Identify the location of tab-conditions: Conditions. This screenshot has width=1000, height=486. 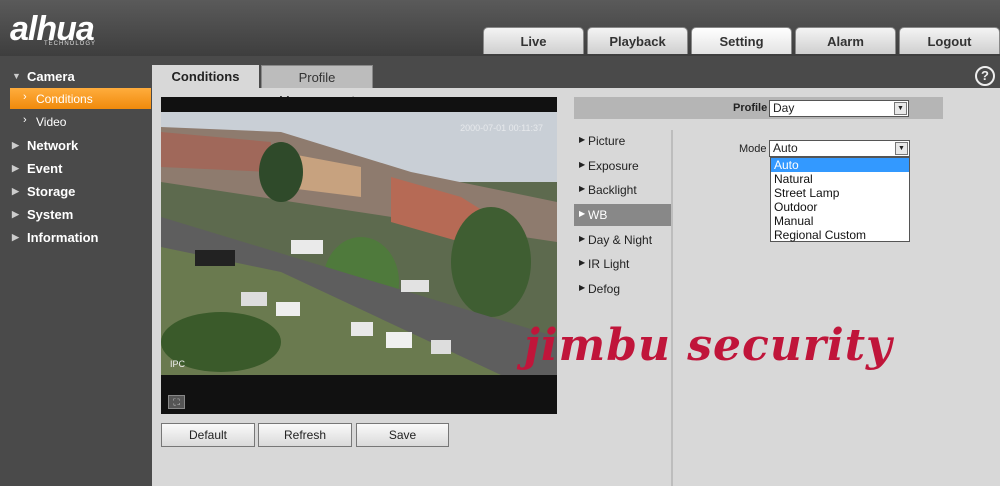
(205, 76).